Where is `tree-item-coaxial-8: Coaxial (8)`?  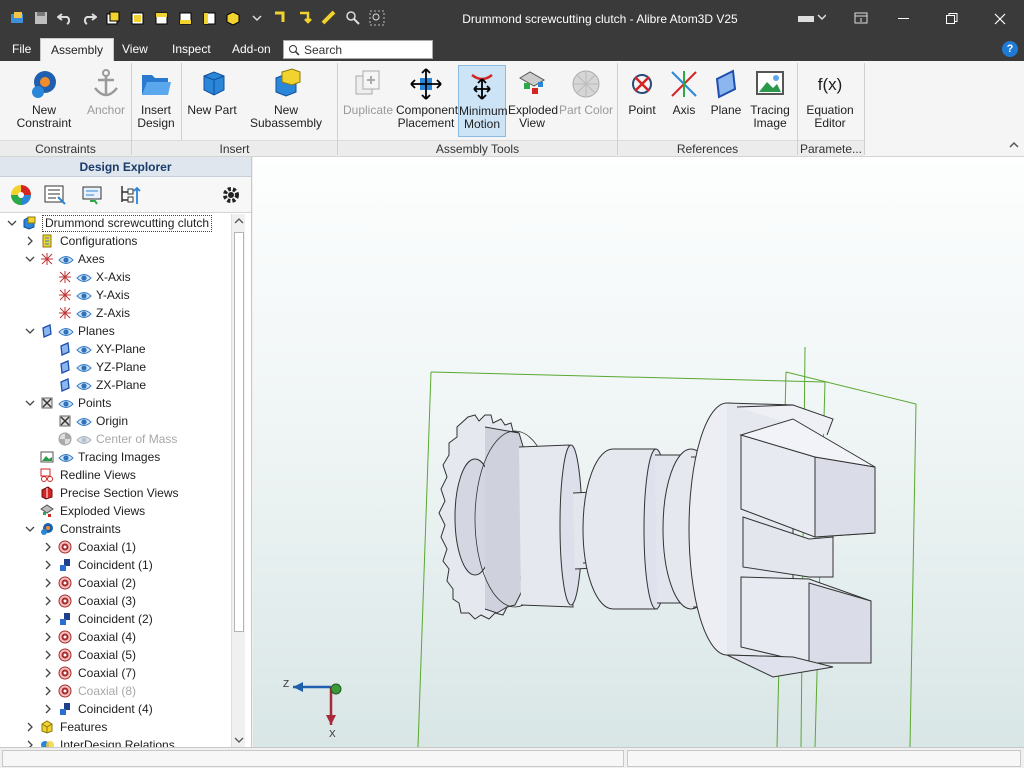 tree-item-coaxial-8: Coaxial (8) is located at coordinates (115, 691).